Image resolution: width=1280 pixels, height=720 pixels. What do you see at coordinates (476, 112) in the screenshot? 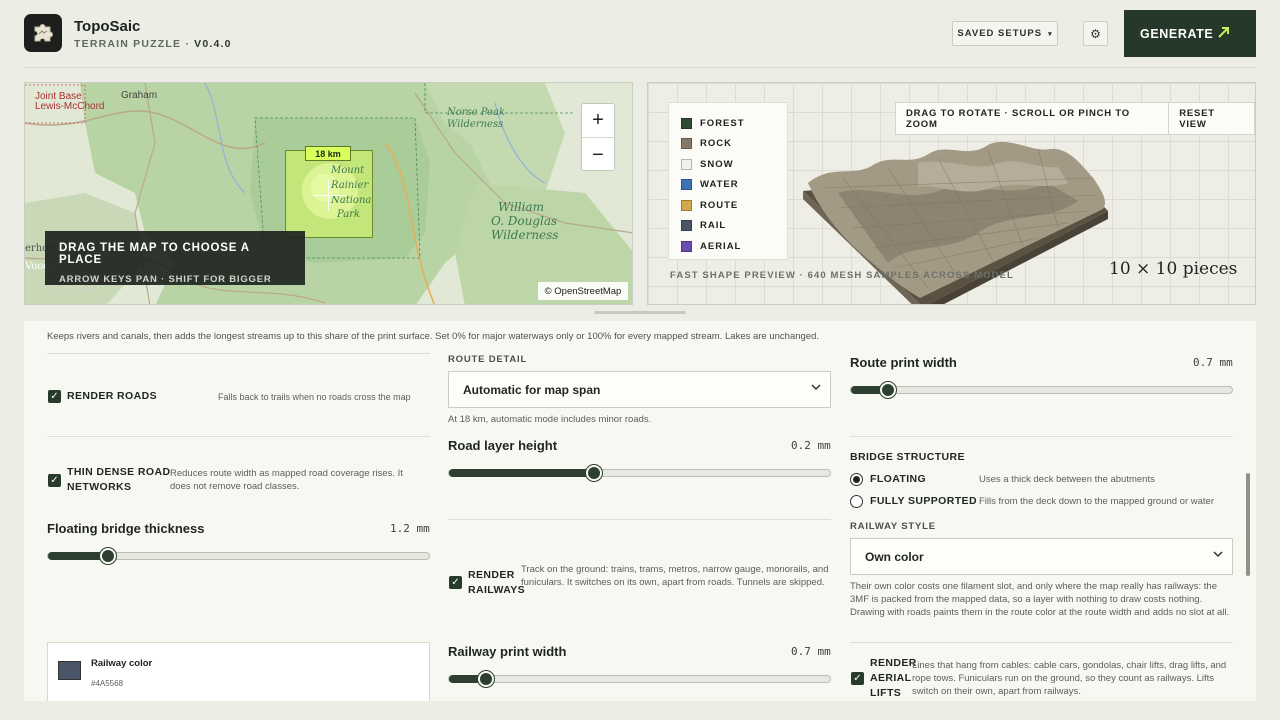
I see `map-label-norse-peak: Norse Peak` at bounding box center [476, 112].